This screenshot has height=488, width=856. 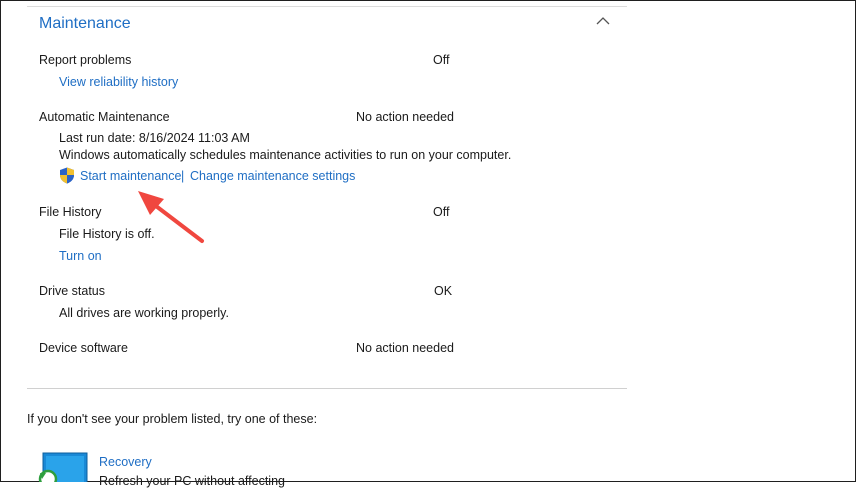 What do you see at coordinates (272, 176) in the screenshot?
I see `change-maintenance-settings-link: Change maintenance settings` at bounding box center [272, 176].